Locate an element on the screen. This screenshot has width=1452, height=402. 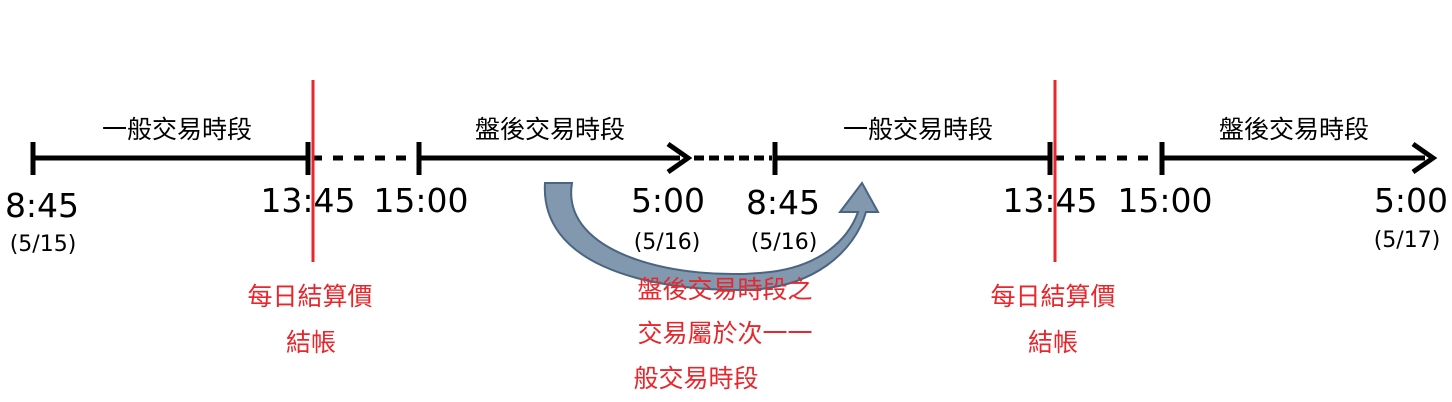
settlement-note-1-line1: 每日結算價 is located at coordinates (309, 296).